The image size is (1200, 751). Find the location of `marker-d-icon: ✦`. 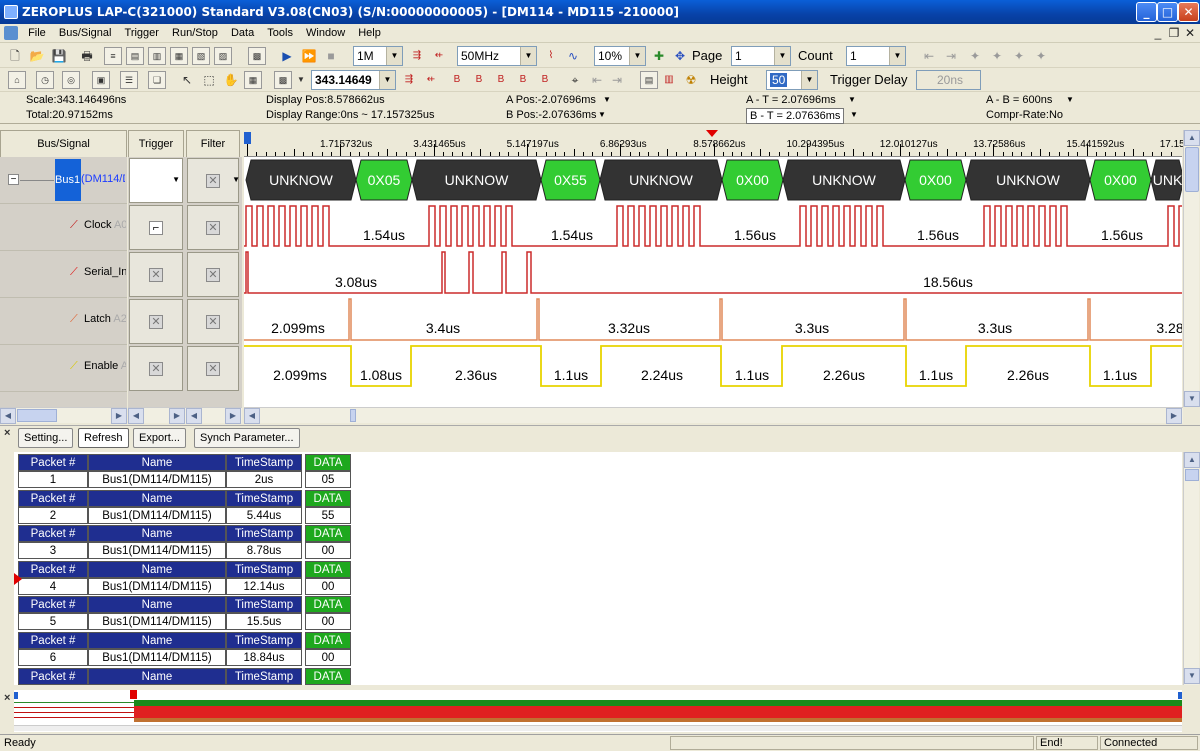

marker-d-icon: ✦ is located at coordinates (1041, 56).